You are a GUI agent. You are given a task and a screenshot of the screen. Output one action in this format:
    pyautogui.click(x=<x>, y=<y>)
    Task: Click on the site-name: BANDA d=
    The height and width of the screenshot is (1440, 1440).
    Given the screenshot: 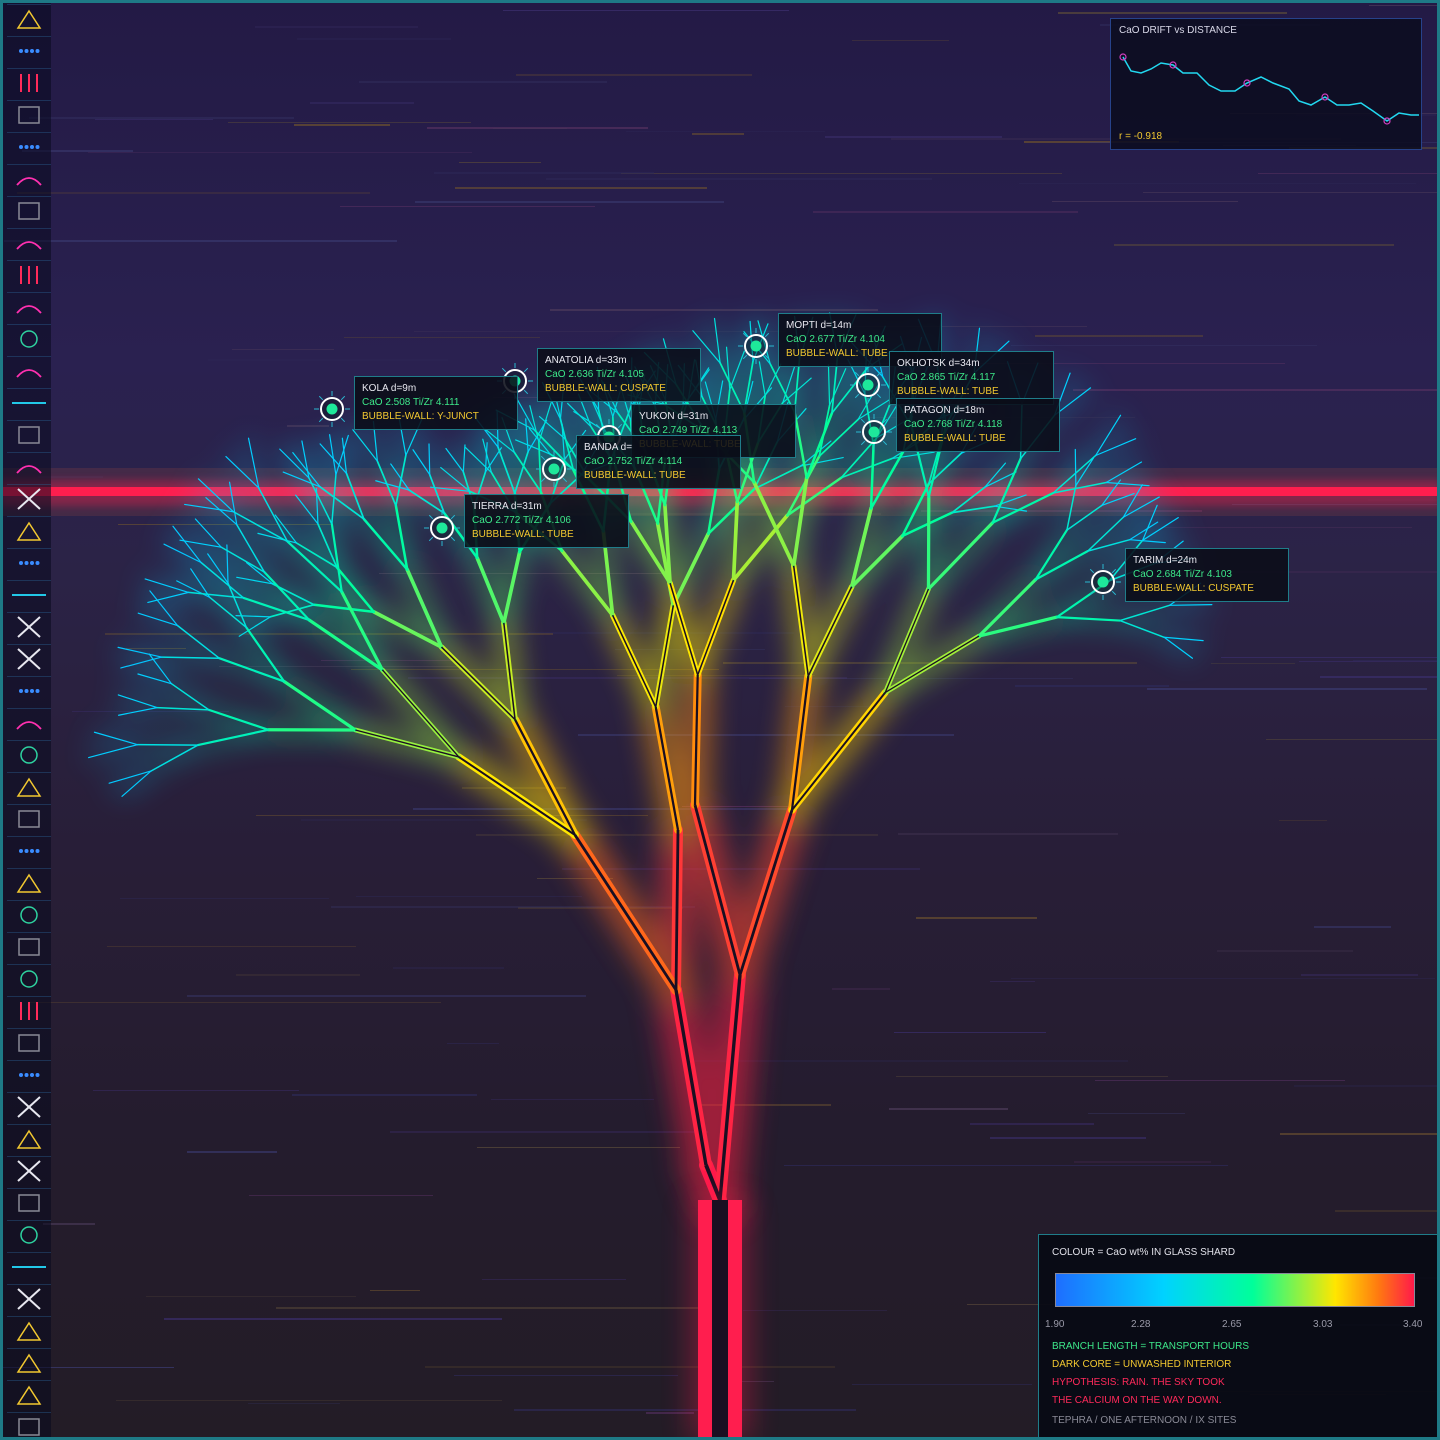 What is the action you would take?
    pyautogui.click(x=608, y=447)
    